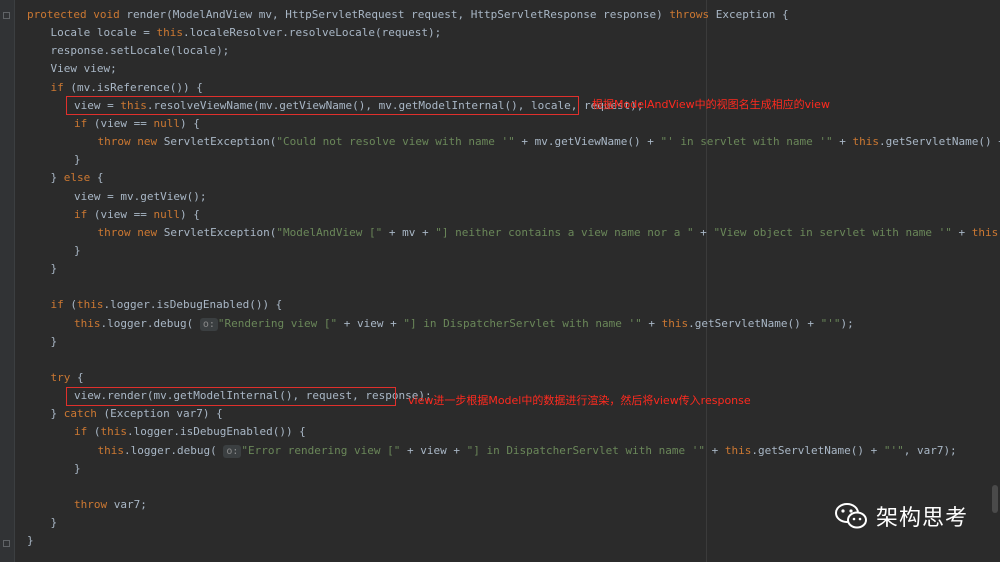  Describe the element at coordinates (321, 450) in the screenshot. I see `code-token: "Error rendering view ["` at that location.